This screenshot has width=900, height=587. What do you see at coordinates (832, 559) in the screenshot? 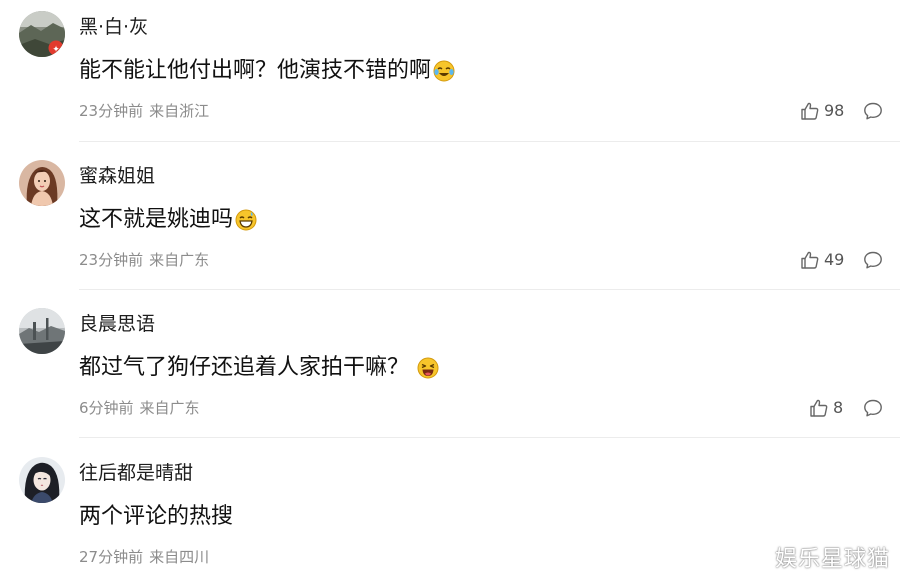
I see `watermark: 娱乐星球猫` at bounding box center [832, 559].